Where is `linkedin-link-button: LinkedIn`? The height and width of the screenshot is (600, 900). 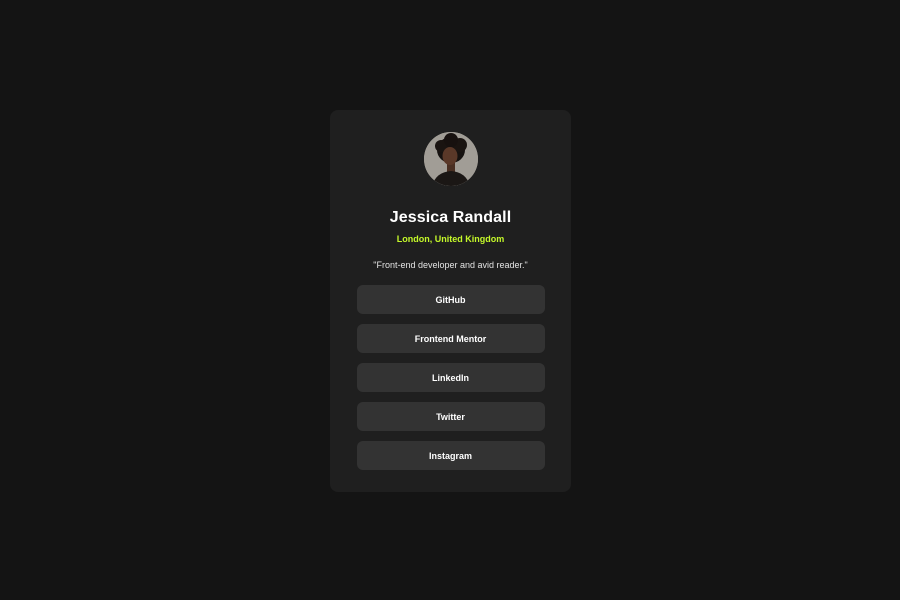
linkedin-link-button: LinkedIn is located at coordinates (450, 377).